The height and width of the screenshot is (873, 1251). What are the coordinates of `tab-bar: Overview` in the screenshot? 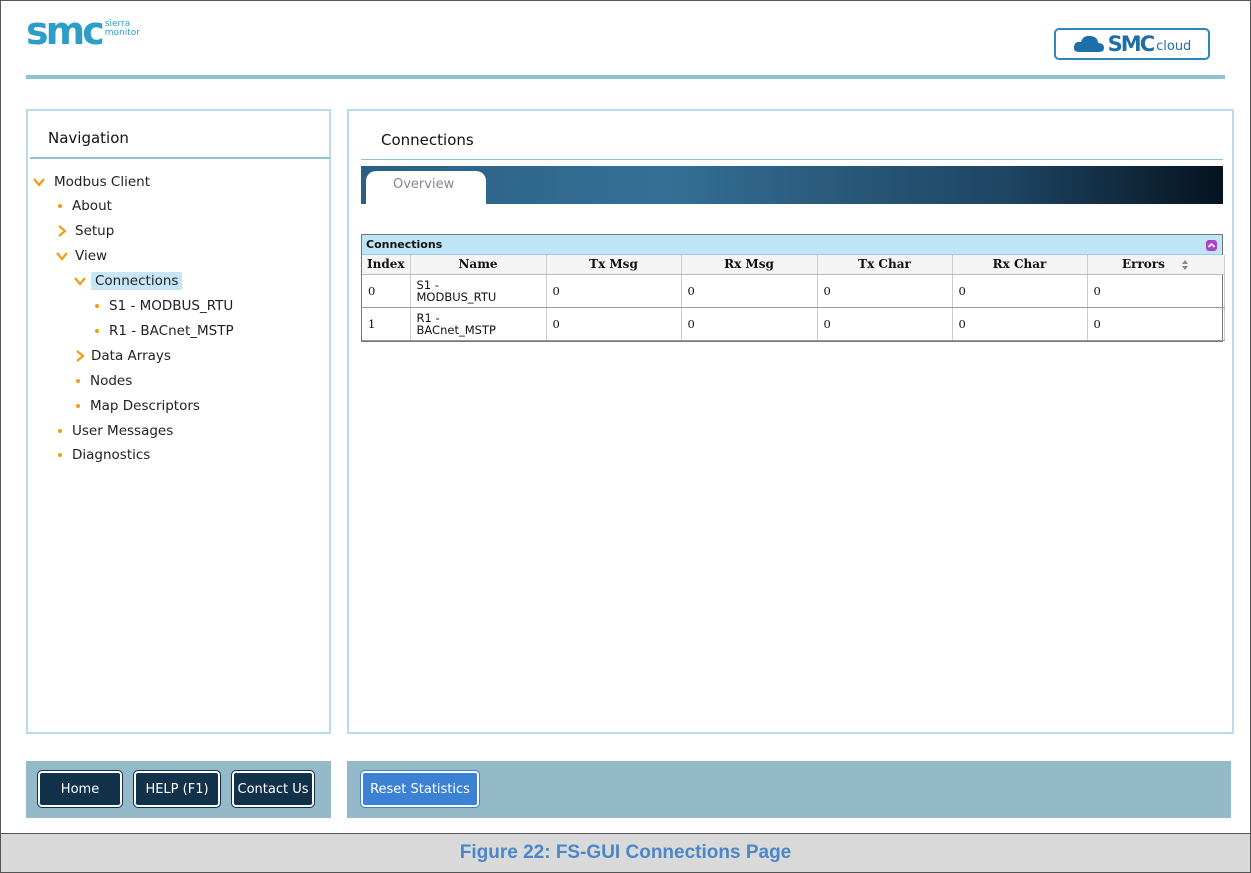 It's located at (792, 185).